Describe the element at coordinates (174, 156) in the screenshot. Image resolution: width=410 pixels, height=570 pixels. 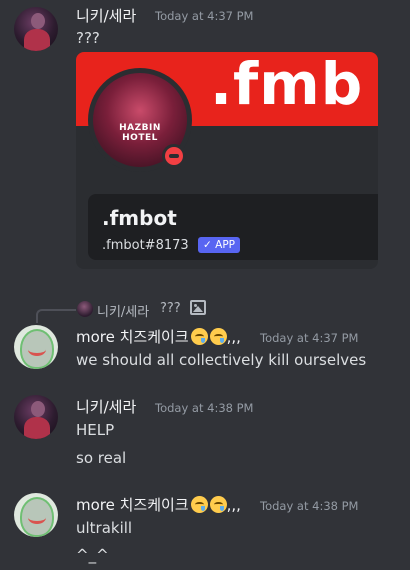
I see `dnd-status-icon` at that location.